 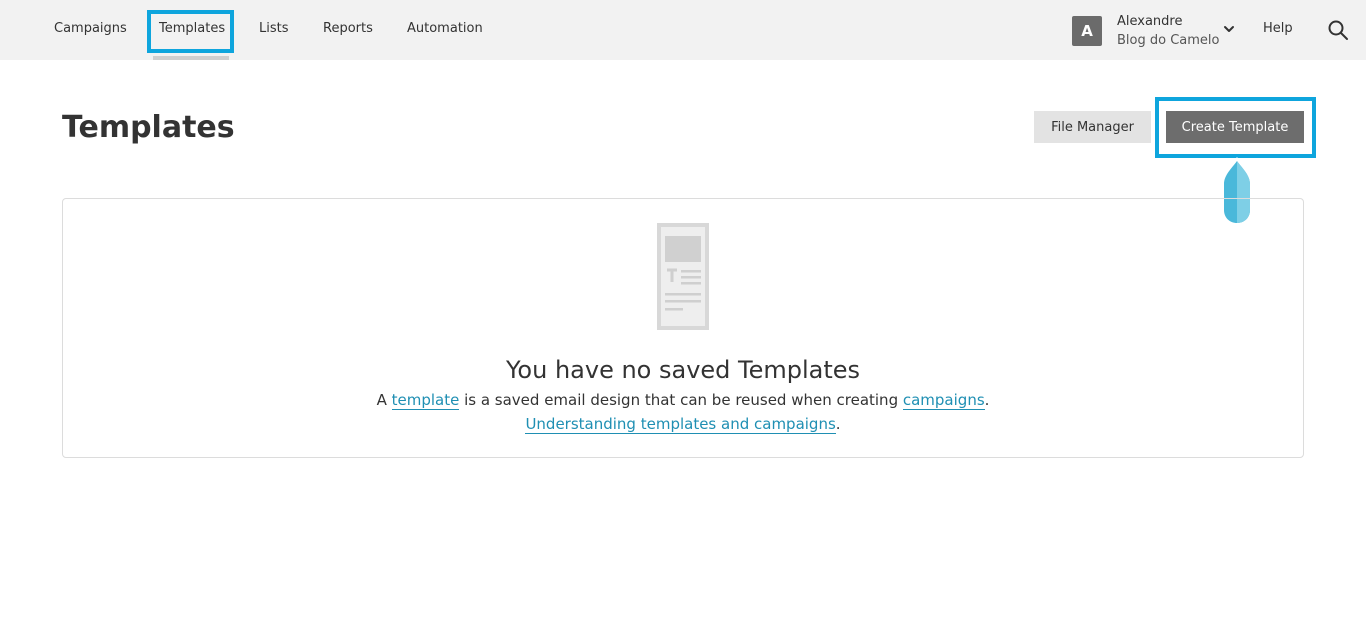 I want to click on user-name: Alexandre, so click(x=1149, y=21).